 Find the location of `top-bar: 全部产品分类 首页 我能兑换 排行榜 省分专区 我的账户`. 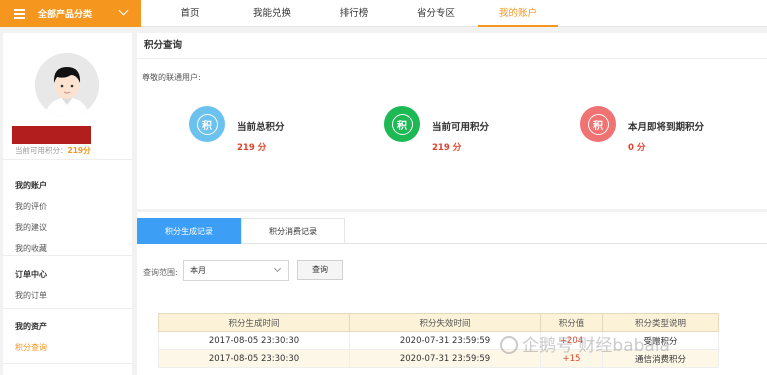

top-bar: 全部产品分类 首页 我能兑换 排行榜 省分专区 我的账户 is located at coordinates (383, 13).